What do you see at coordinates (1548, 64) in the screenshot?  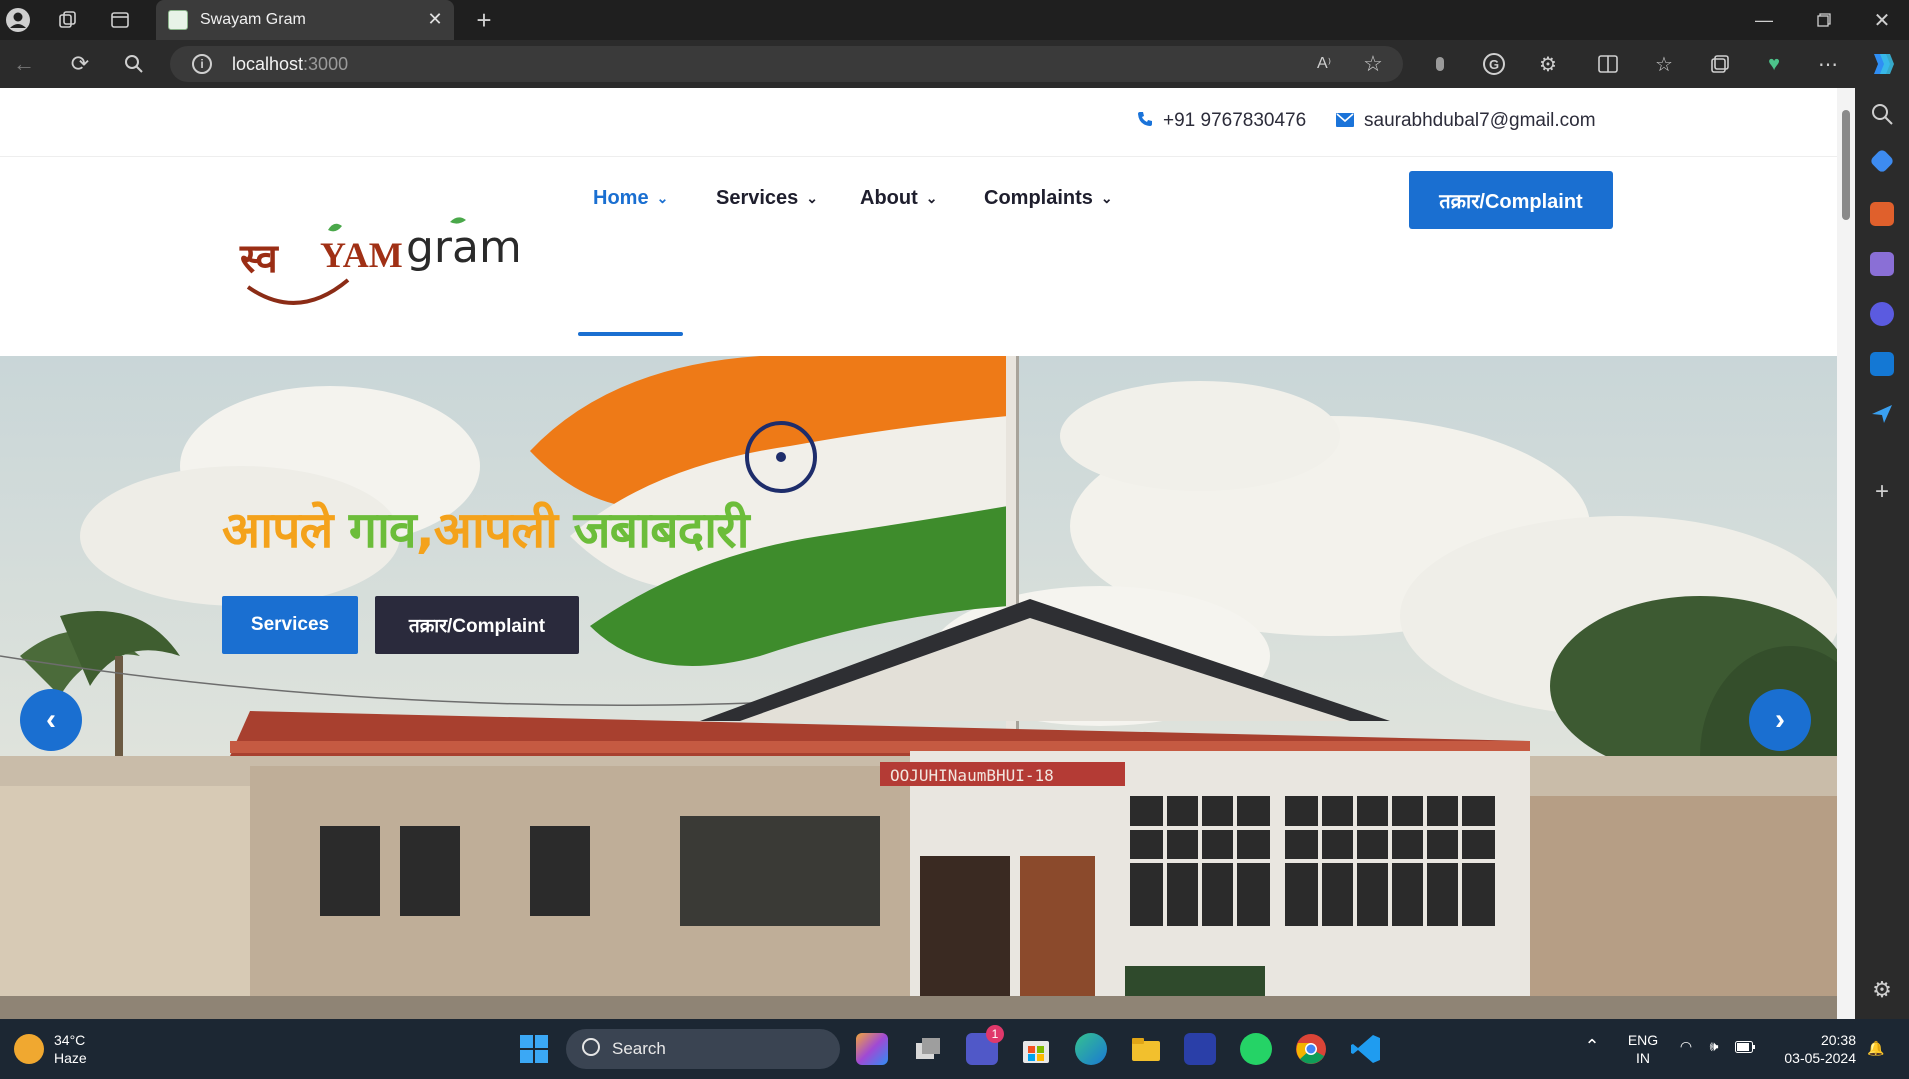 I see `extensions-icon: ⚙` at bounding box center [1548, 64].